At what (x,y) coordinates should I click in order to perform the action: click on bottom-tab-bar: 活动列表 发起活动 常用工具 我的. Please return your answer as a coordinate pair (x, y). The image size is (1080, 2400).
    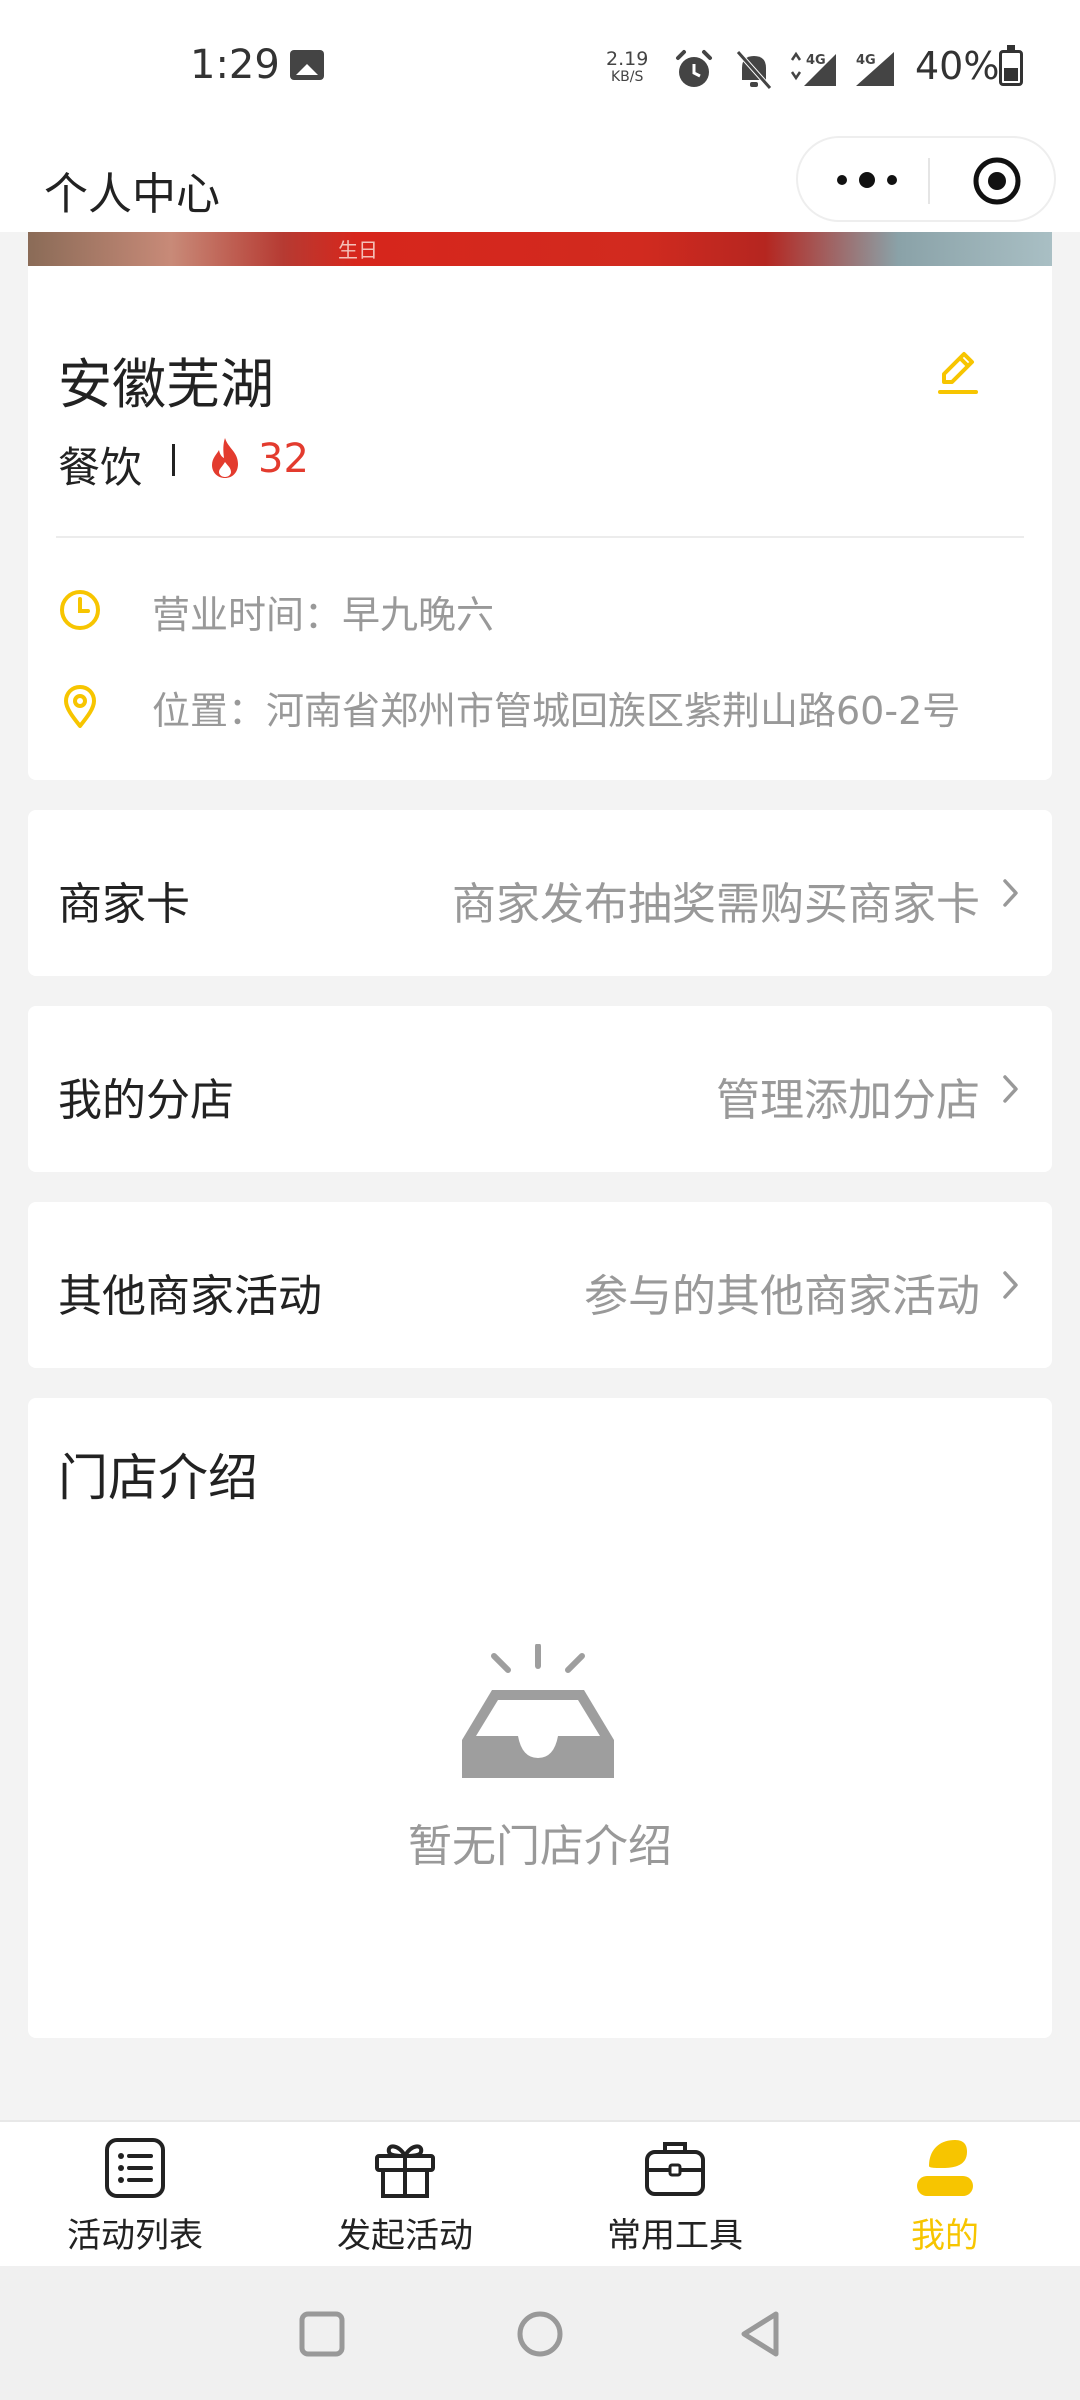
    Looking at the image, I should click on (540, 2193).